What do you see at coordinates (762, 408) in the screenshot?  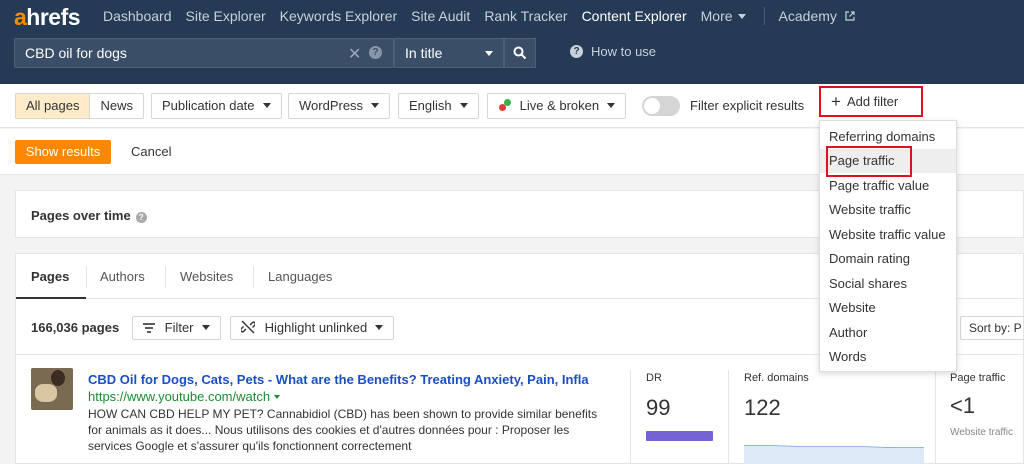 I see `ref-domains-value: 122` at bounding box center [762, 408].